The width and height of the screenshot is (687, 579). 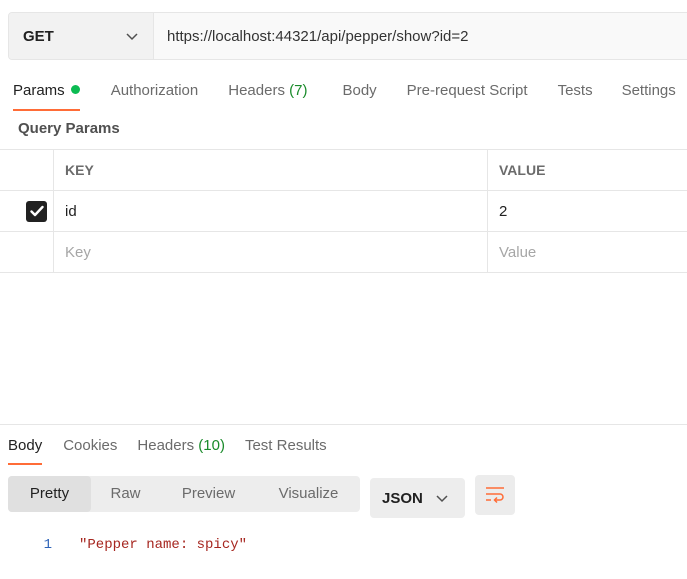 What do you see at coordinates (47, 545) in the screenshot?
I see `line-number: 1` at bounding box center [47, 545].